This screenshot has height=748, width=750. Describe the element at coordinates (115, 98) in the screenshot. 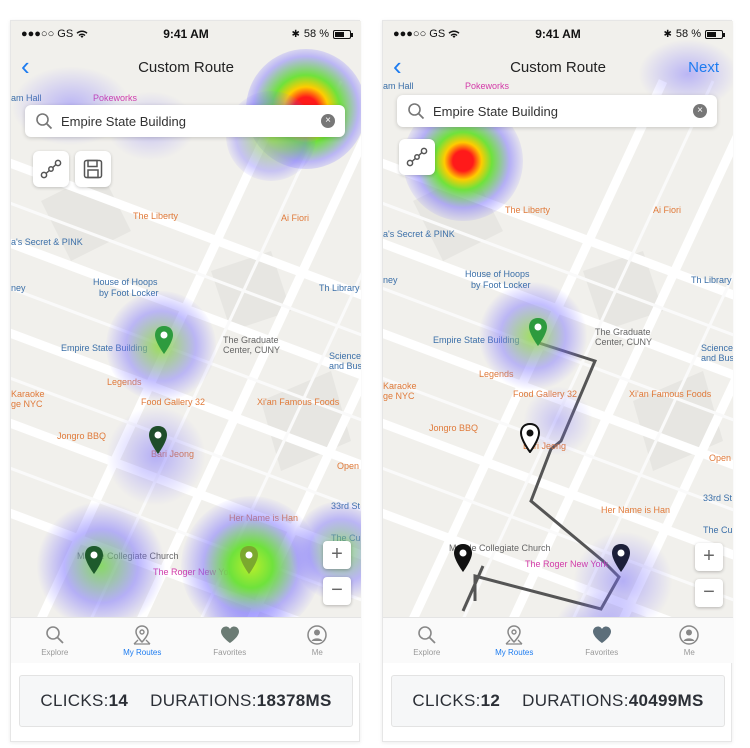

I see `map-label: Pokeworks` at that location.